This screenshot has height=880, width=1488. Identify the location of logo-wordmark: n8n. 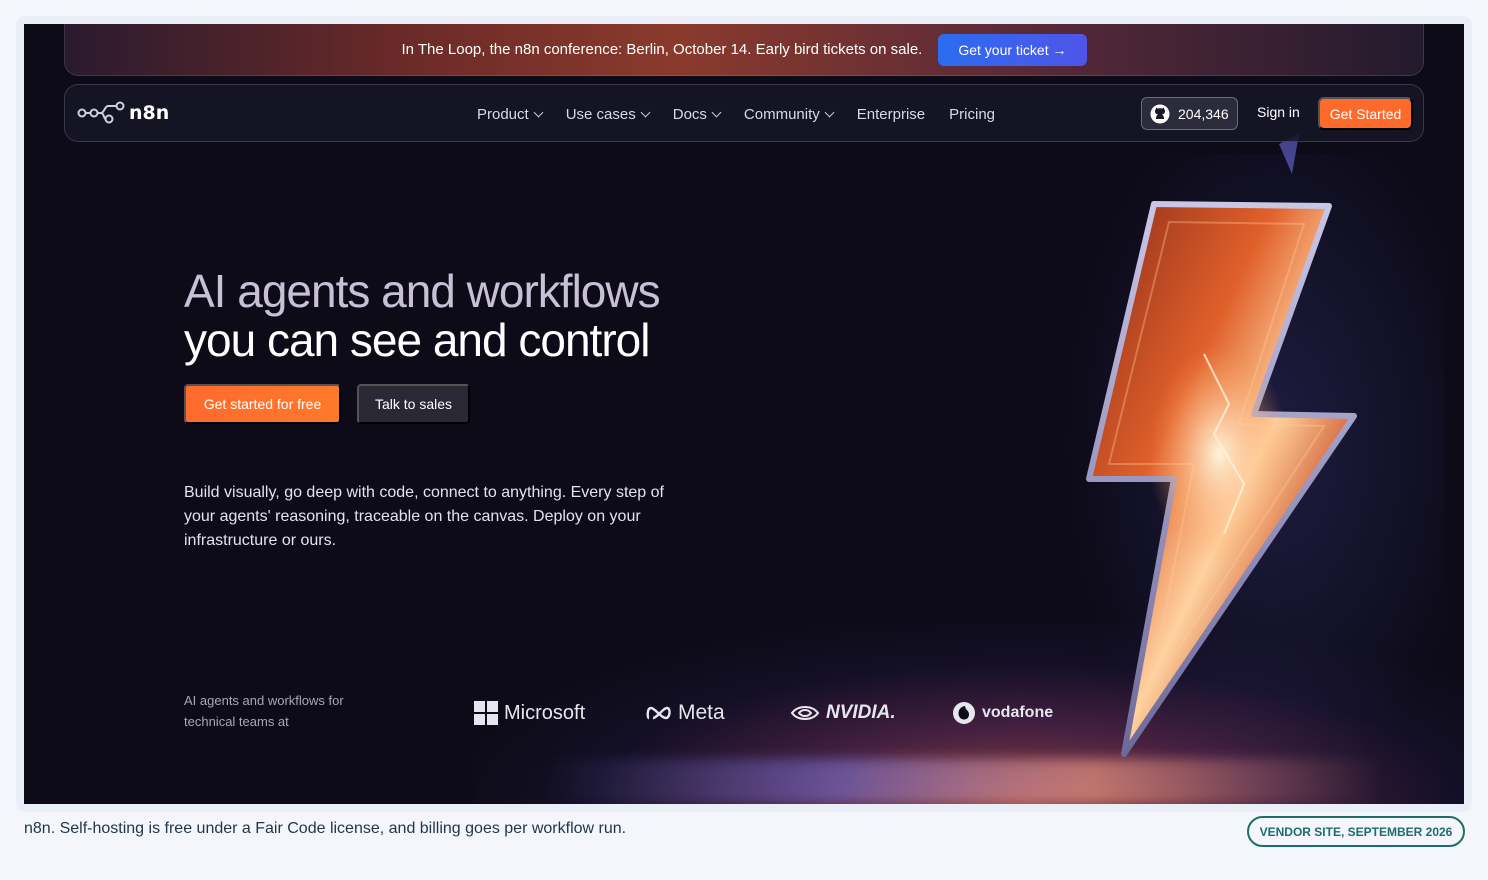
(149, 113).